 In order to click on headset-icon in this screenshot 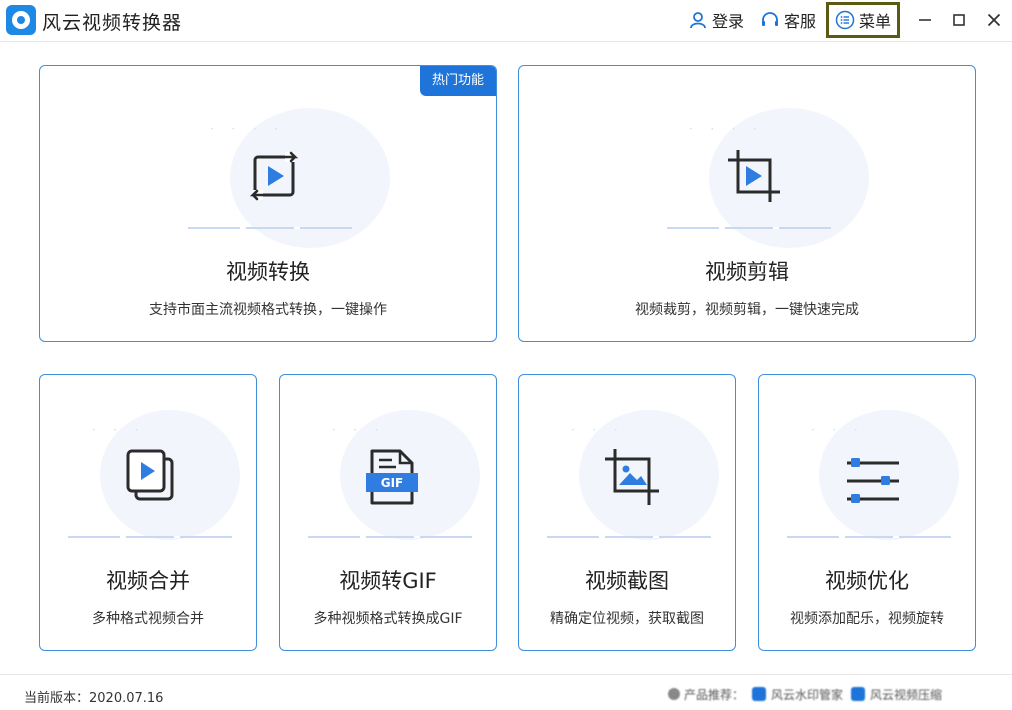, I will do `click(770, 19)`.